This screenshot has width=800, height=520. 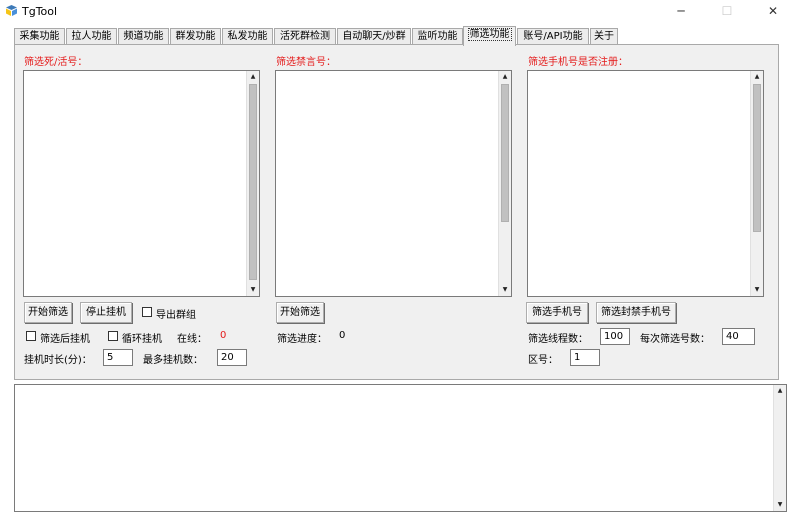 What do you see at coordinates (773, 11) in the screenshot?
I see `close-button: ✕` at bounding box center [773, 11].